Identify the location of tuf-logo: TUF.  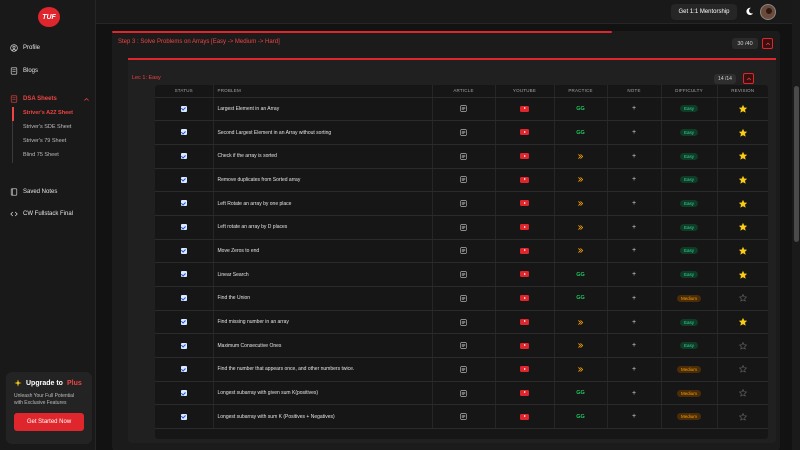
(49, 17).